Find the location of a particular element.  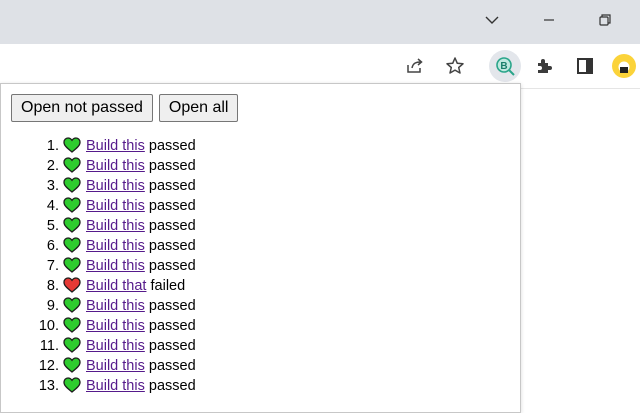

item-number: 6. is located at coordinates (52, 246).